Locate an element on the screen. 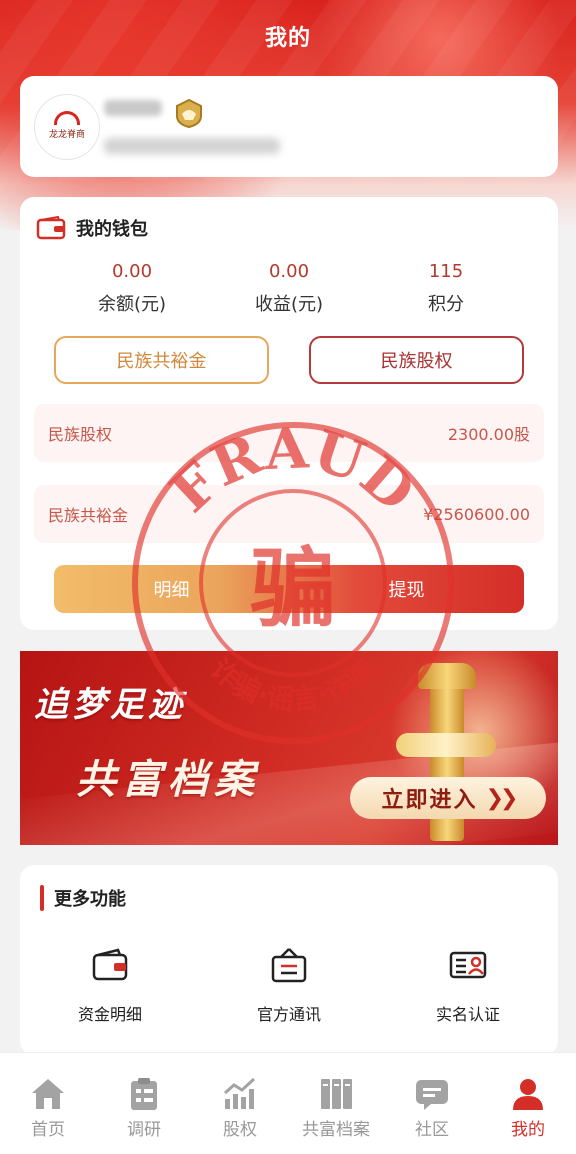 The height and width of the screenshot is (1154, 576). id-card-icon is located at coordinates (468, 965).